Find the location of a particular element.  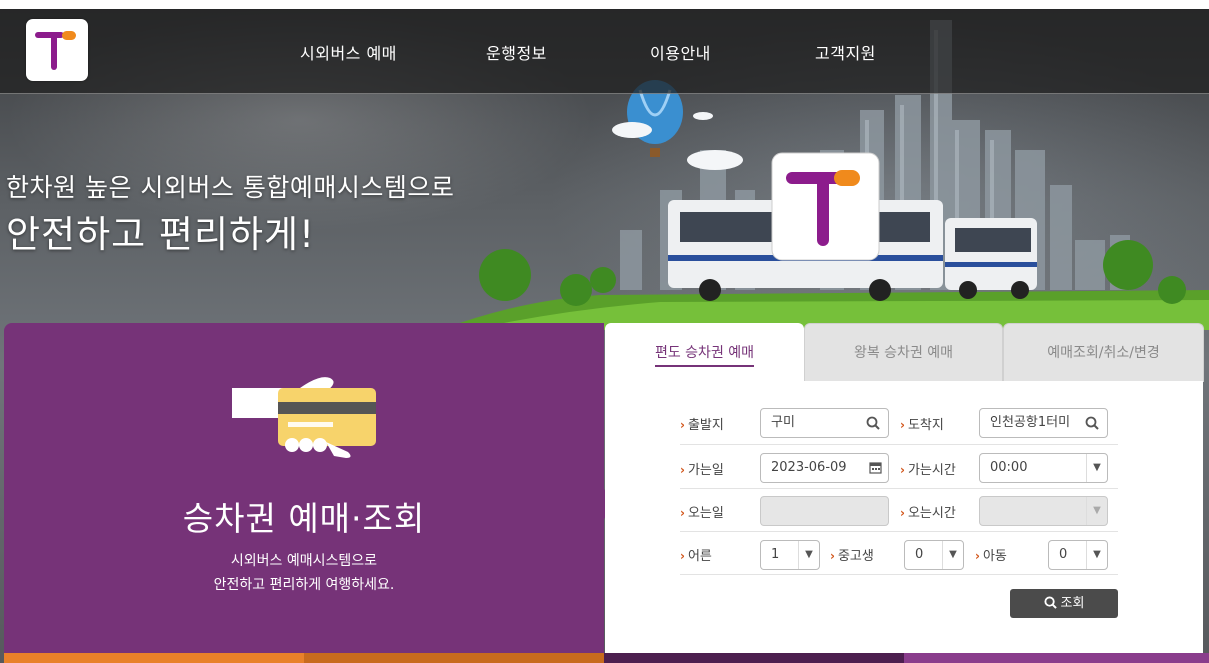

departure-input: 구미 is located at coordinates (824, 423).